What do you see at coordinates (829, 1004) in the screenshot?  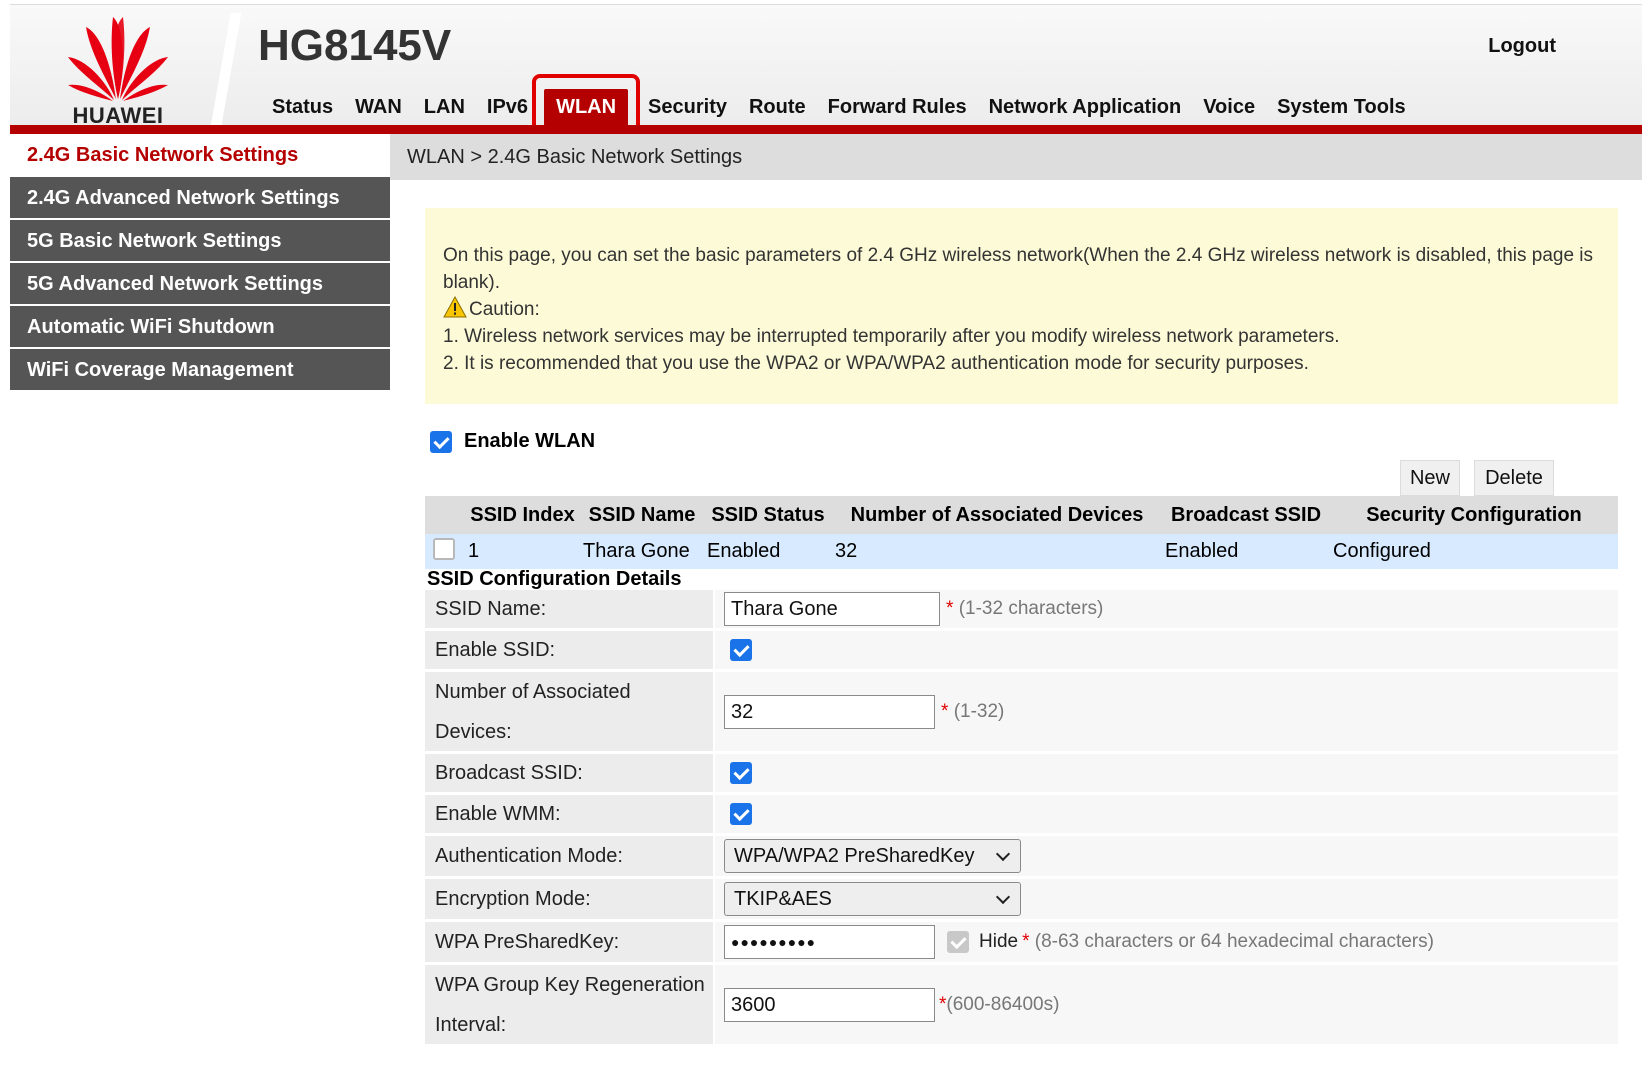 I see `group-key-input: 3600` at bounding box center [829, 1004].